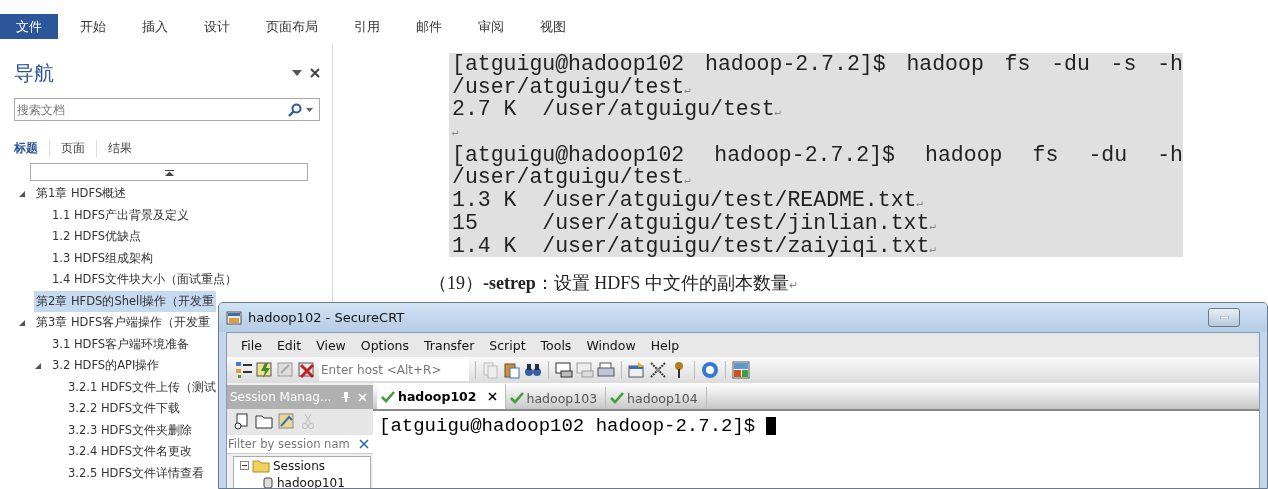  I want to click on new-session-icon, so click(242, 421).